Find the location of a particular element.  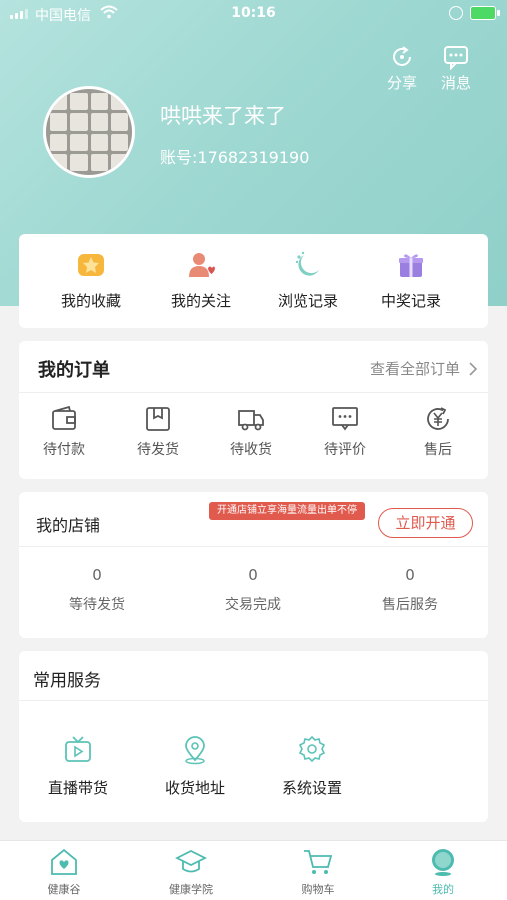

address-service: 收货地址 is located at coordinates (195, 766).